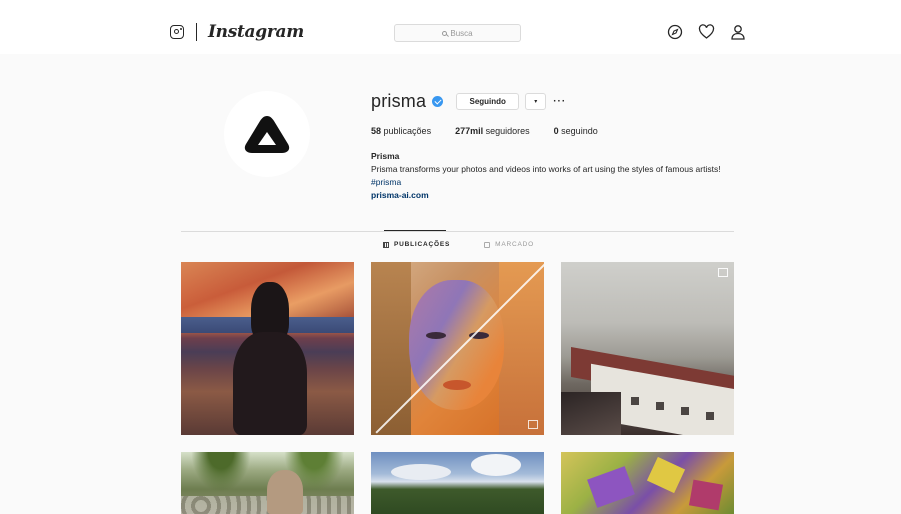  What do you see at coordinates (445, 33) in the screenshot?
I see `search-icon` at bounding box center [445, 33].